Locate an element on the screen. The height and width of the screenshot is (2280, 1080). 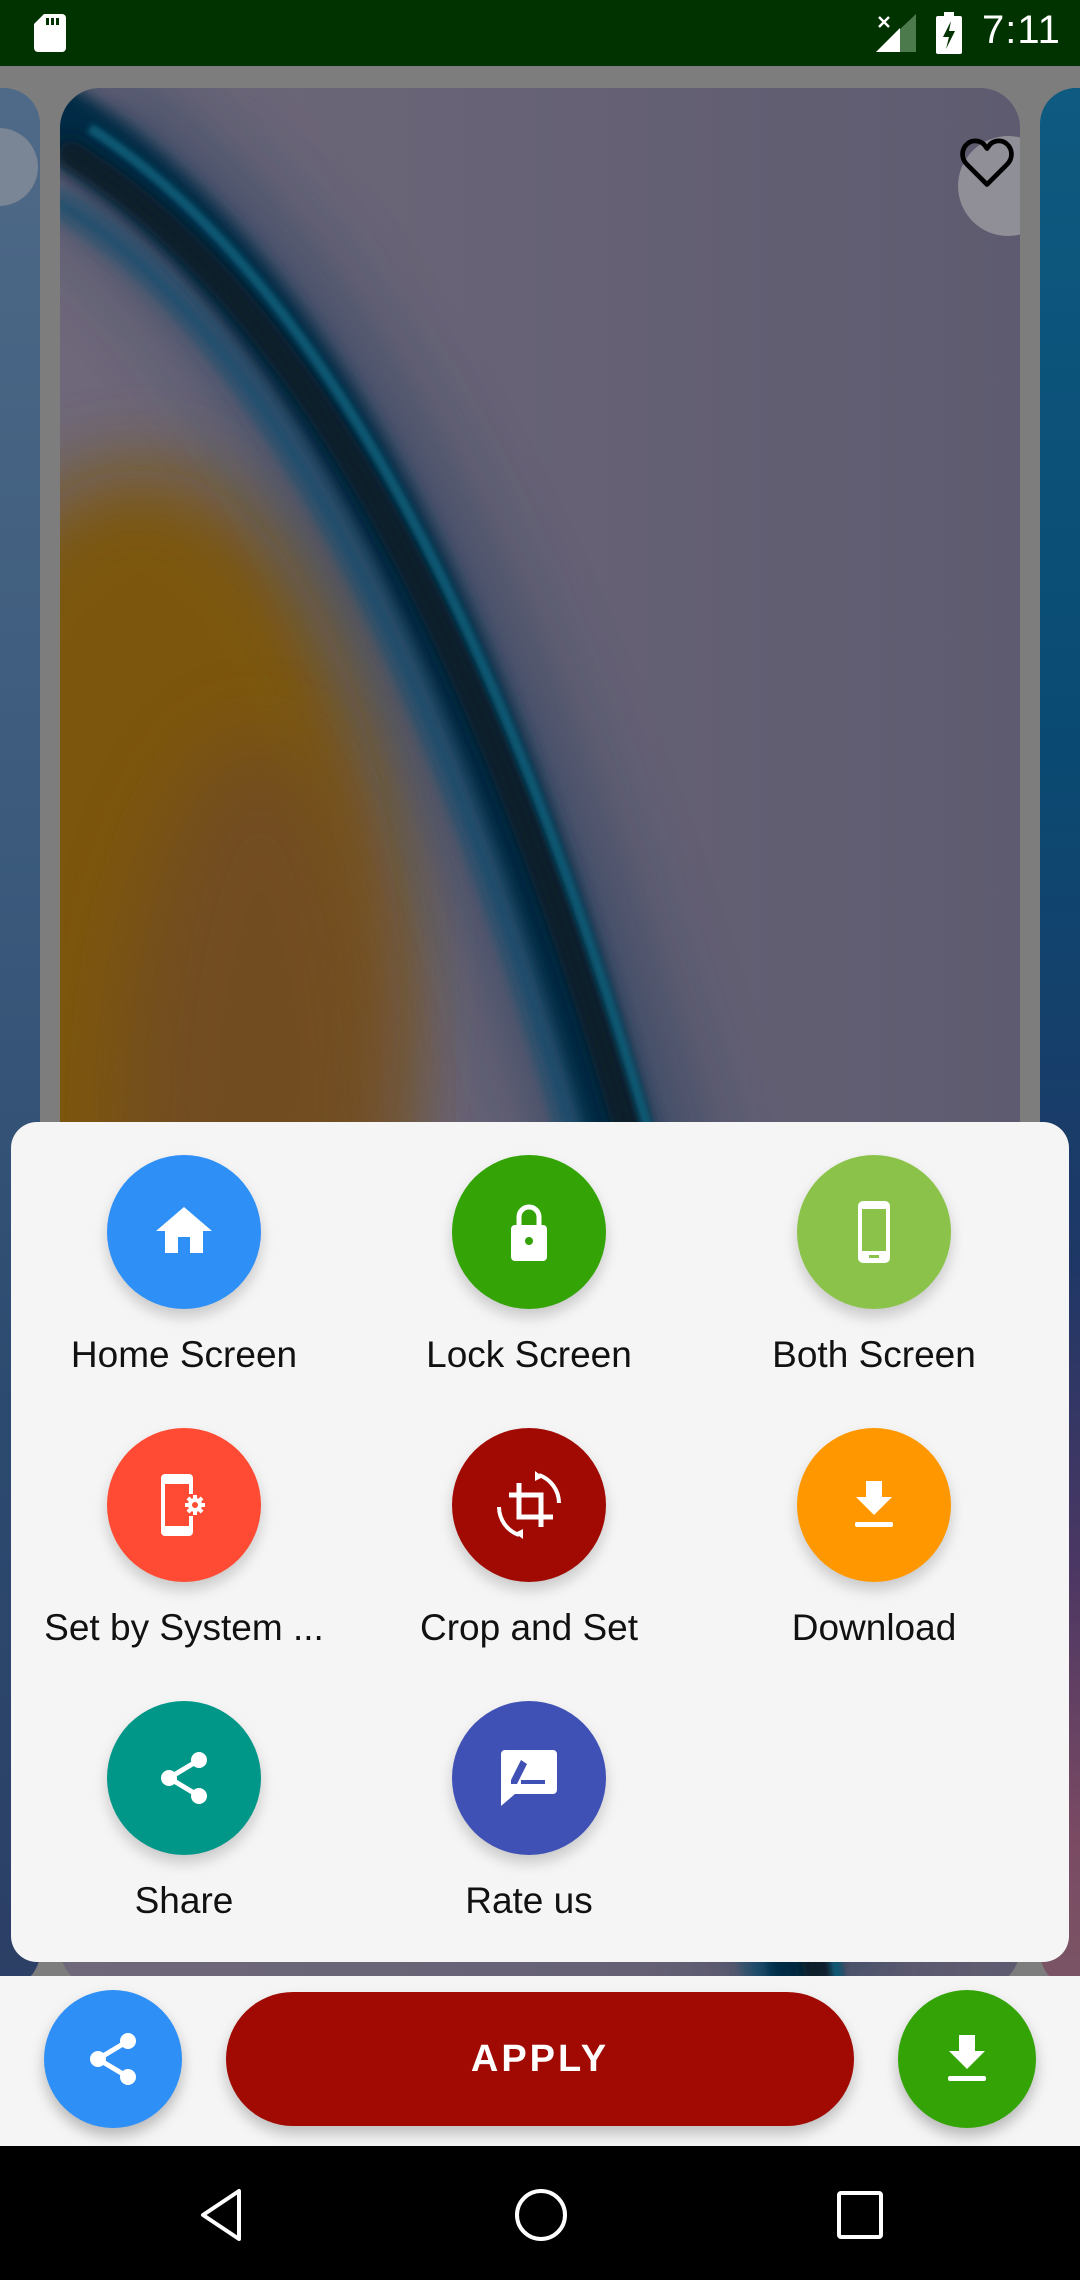
option-label: Both Screen is located at coordinates (874, 1354).